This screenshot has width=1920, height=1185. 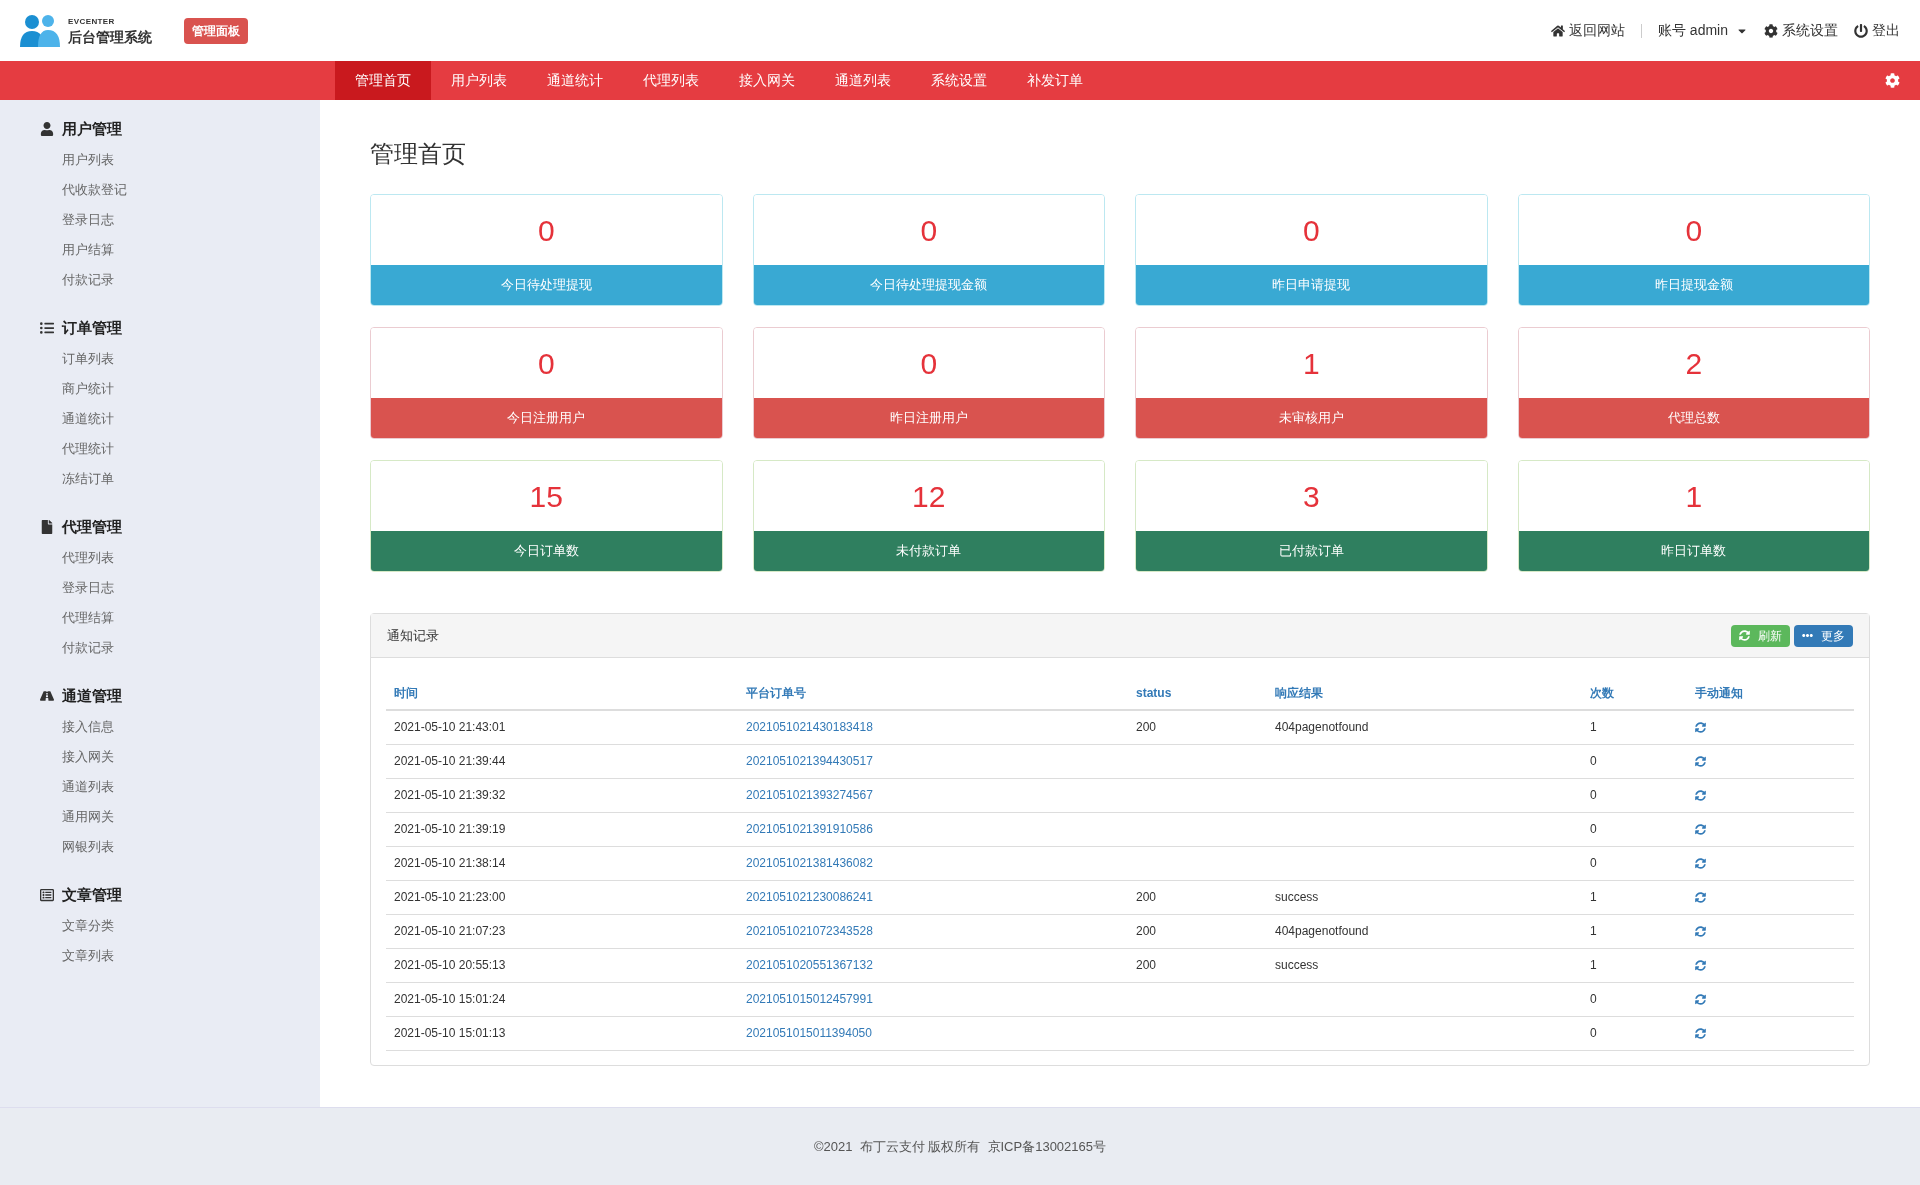 I want to click on table-cell: 2021-05-10 21:39:32, so click(x=450, y=795).